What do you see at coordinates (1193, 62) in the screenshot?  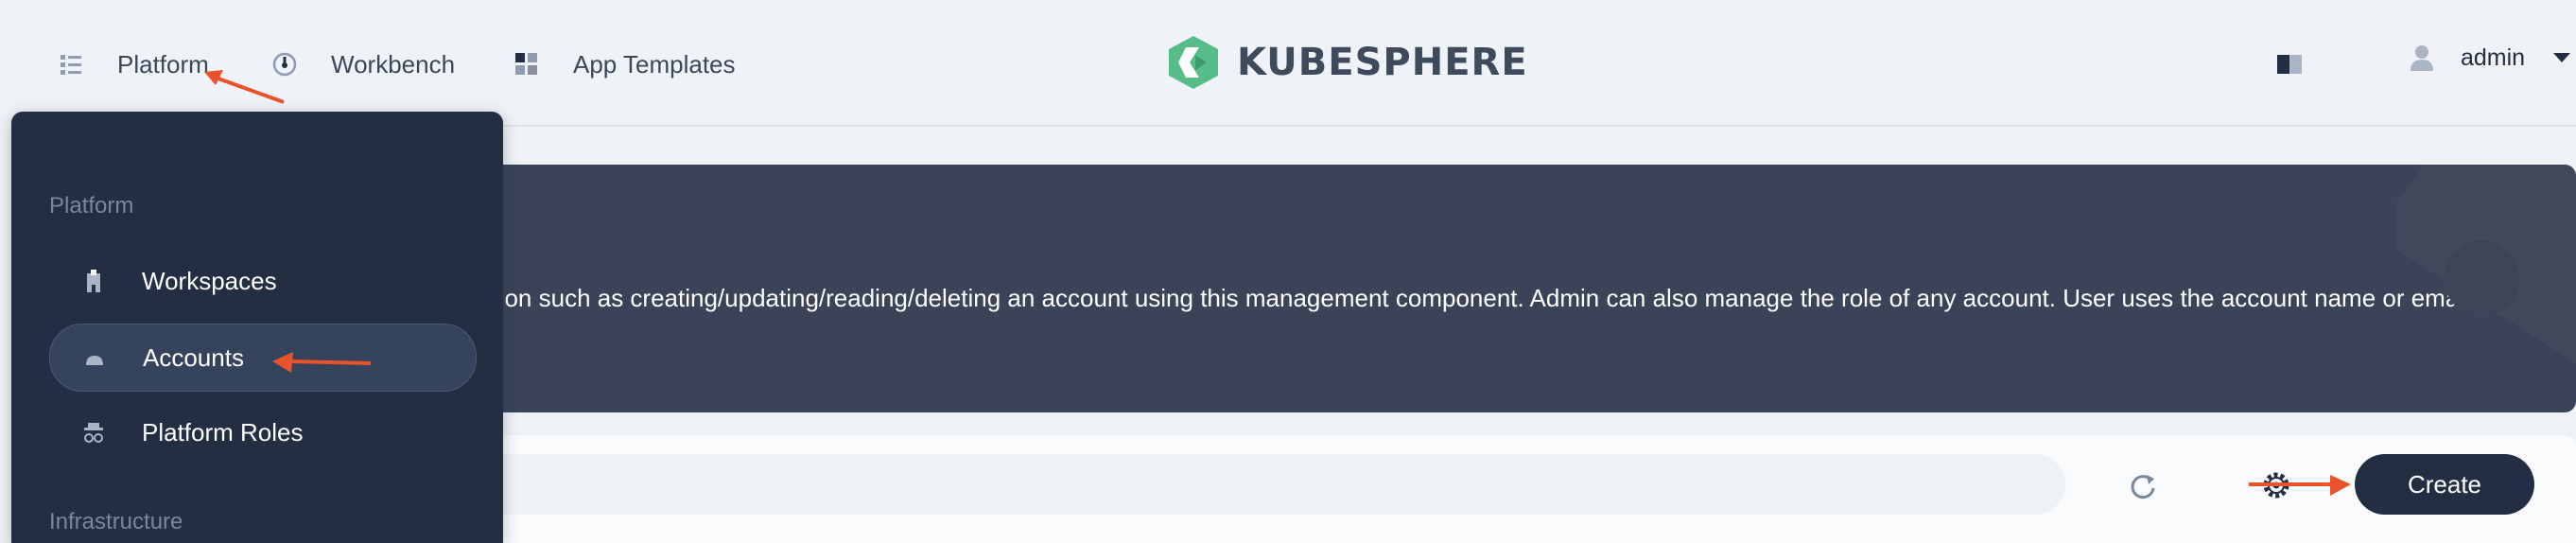 I see `kubesphere-logo-icon` at bounding box center [1193, 62].